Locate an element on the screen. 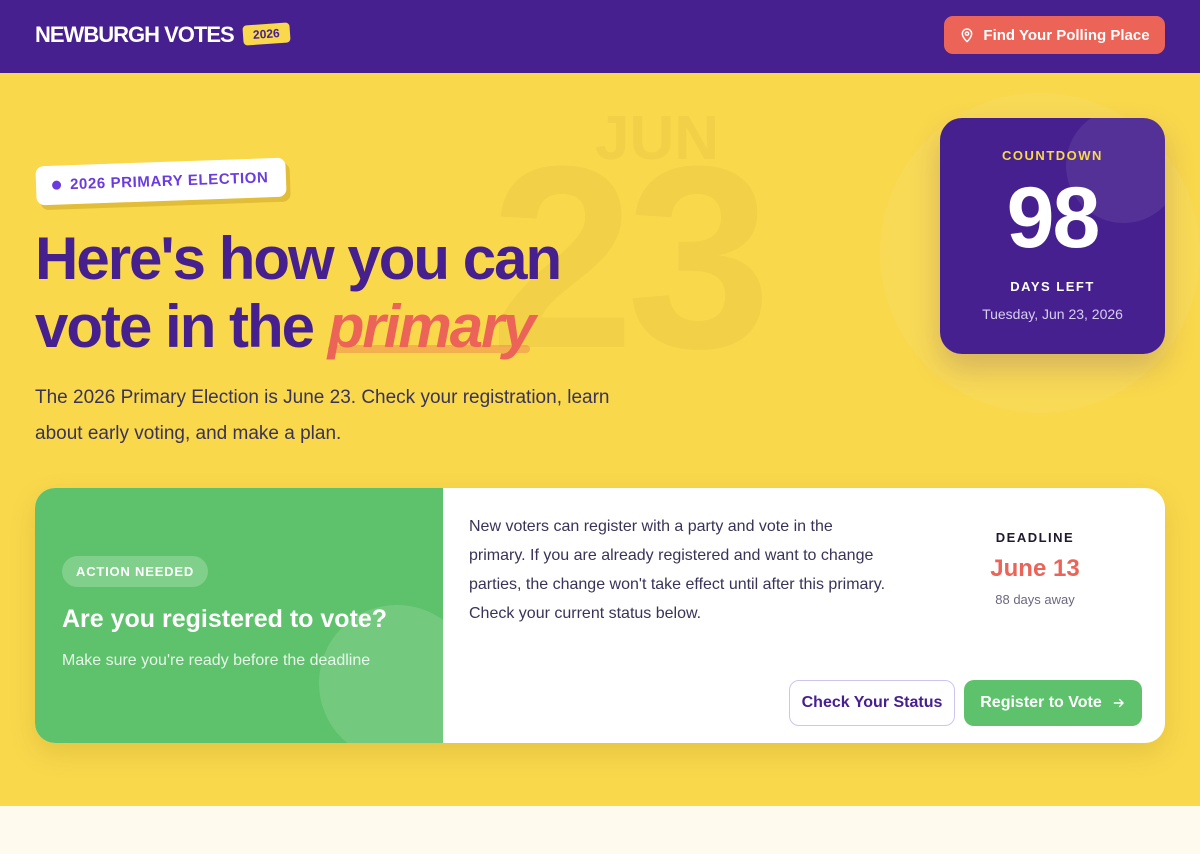 This screenshot has height=854, width=1200. deadline-date: June 13 is located at coordinates (1035, 568).